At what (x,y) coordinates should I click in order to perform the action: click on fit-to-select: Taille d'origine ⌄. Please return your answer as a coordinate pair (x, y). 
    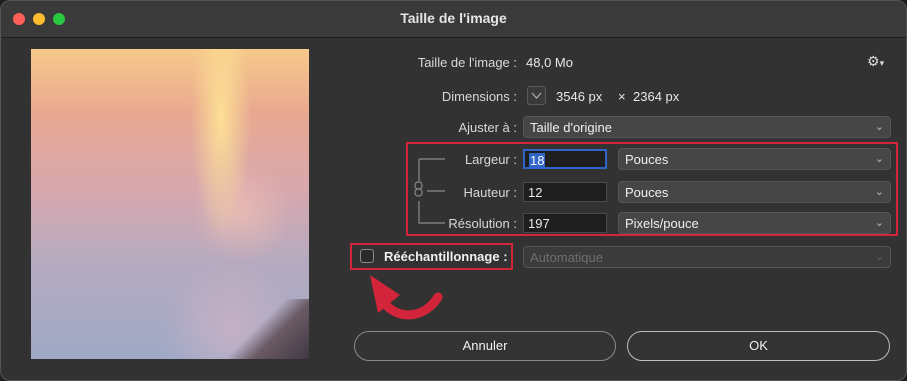
    Looking at the image, I should click on (707, 127).